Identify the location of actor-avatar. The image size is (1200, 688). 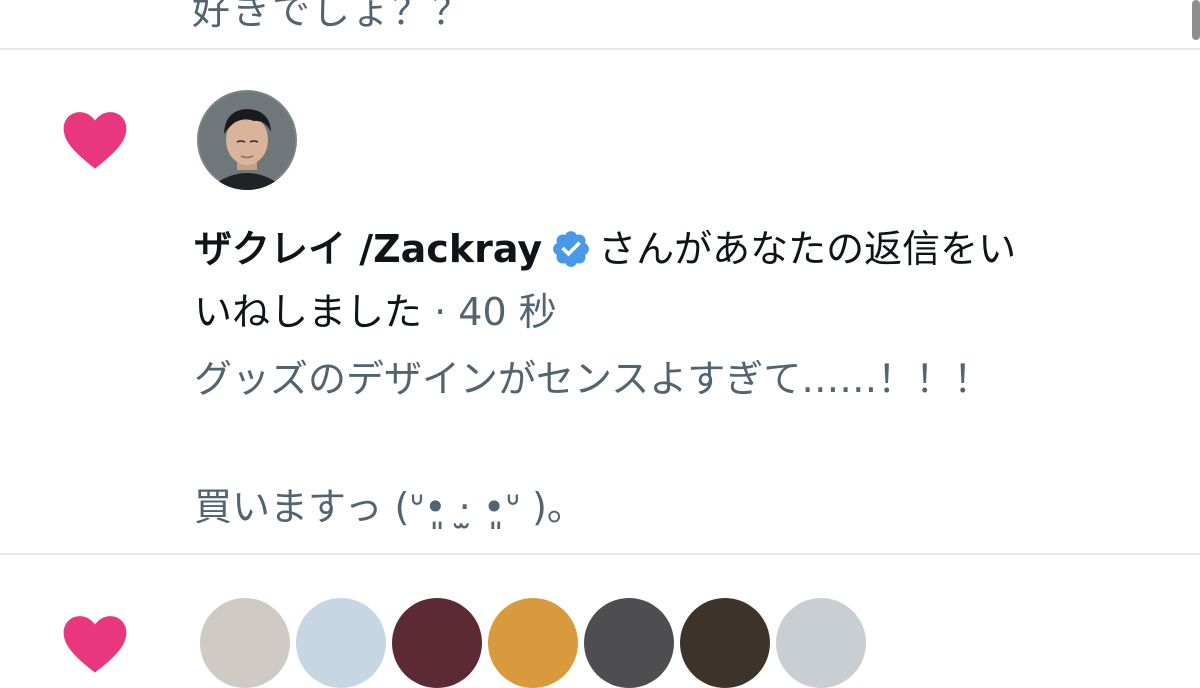
(247, 140).